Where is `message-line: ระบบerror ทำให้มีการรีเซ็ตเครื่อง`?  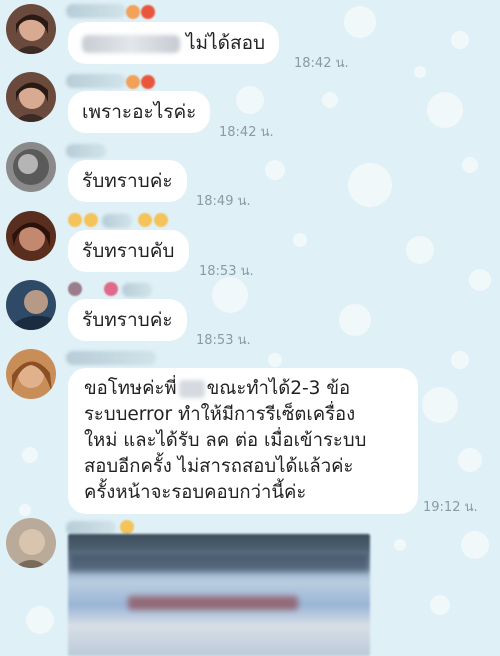
message-line: ระบบerror ทำให้มีการรีเซ็ตเครื่อง is located at coordinates (220, 414).